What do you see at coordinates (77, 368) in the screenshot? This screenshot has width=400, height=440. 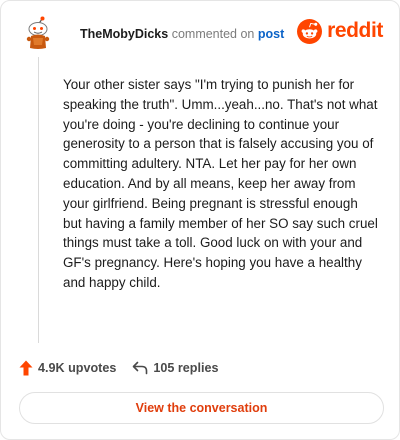 I see `upvotes-count: 4.9K upvotes` at bounding box center [77, 368].